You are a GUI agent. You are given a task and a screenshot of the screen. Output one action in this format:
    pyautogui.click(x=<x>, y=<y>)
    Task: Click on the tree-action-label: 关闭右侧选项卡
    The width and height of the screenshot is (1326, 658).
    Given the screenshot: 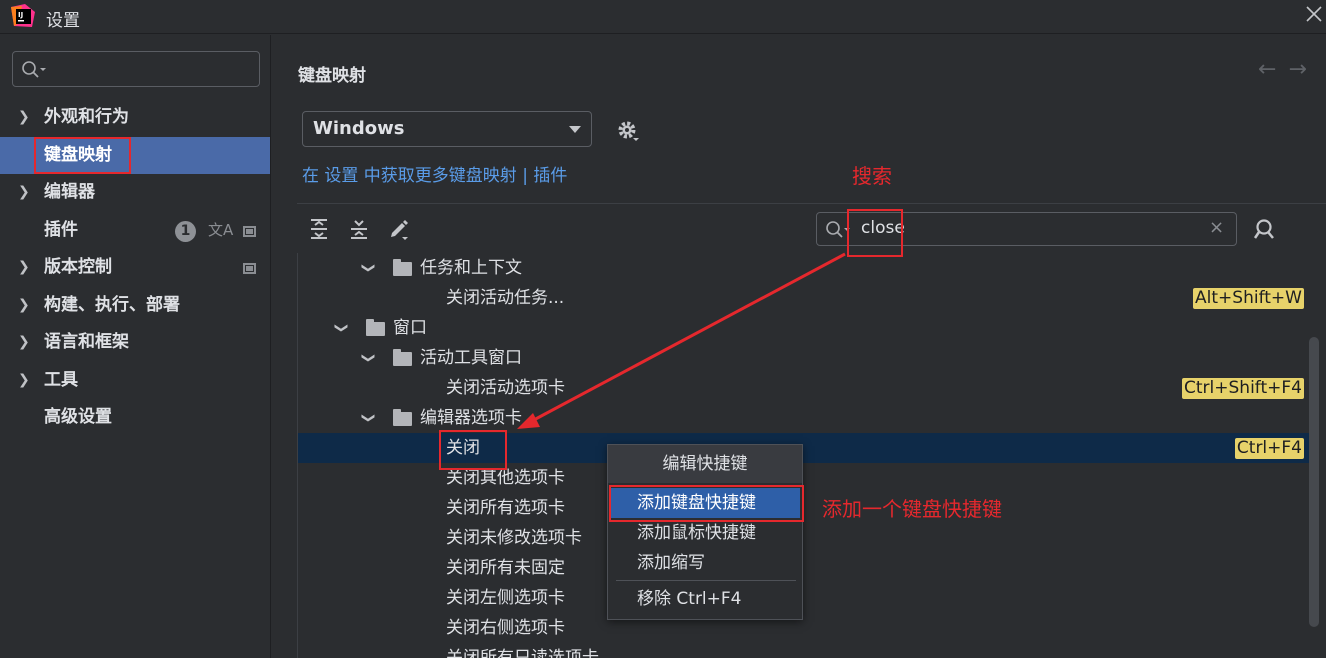 What is the action you would take?
    pyautogui.click(x=505, y=628)
    